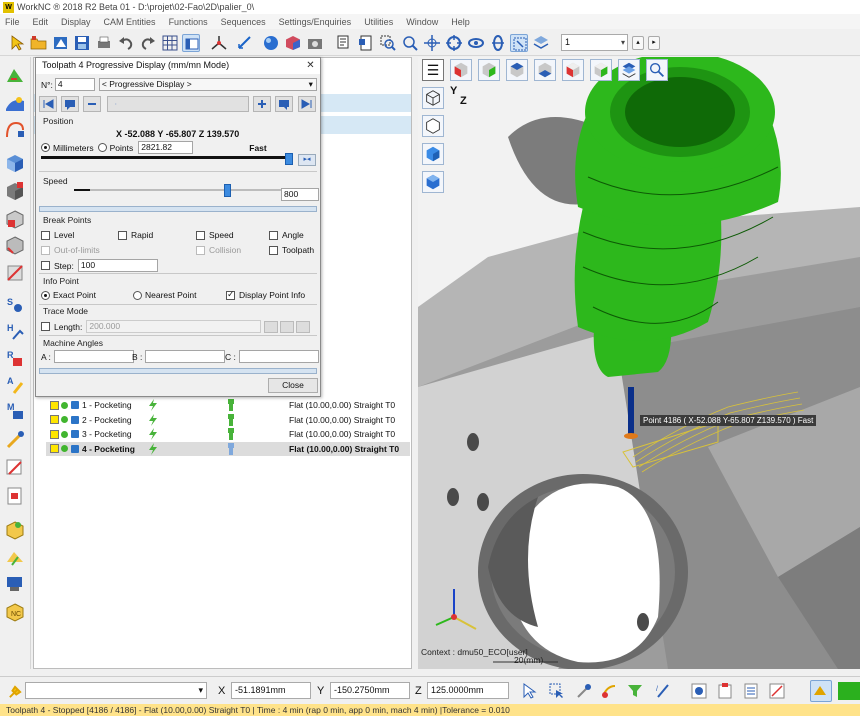 Image resolution: width=860 pixels, height=716 pixels. I want to click on out-of-limits-checkbox, so click(45, 250).